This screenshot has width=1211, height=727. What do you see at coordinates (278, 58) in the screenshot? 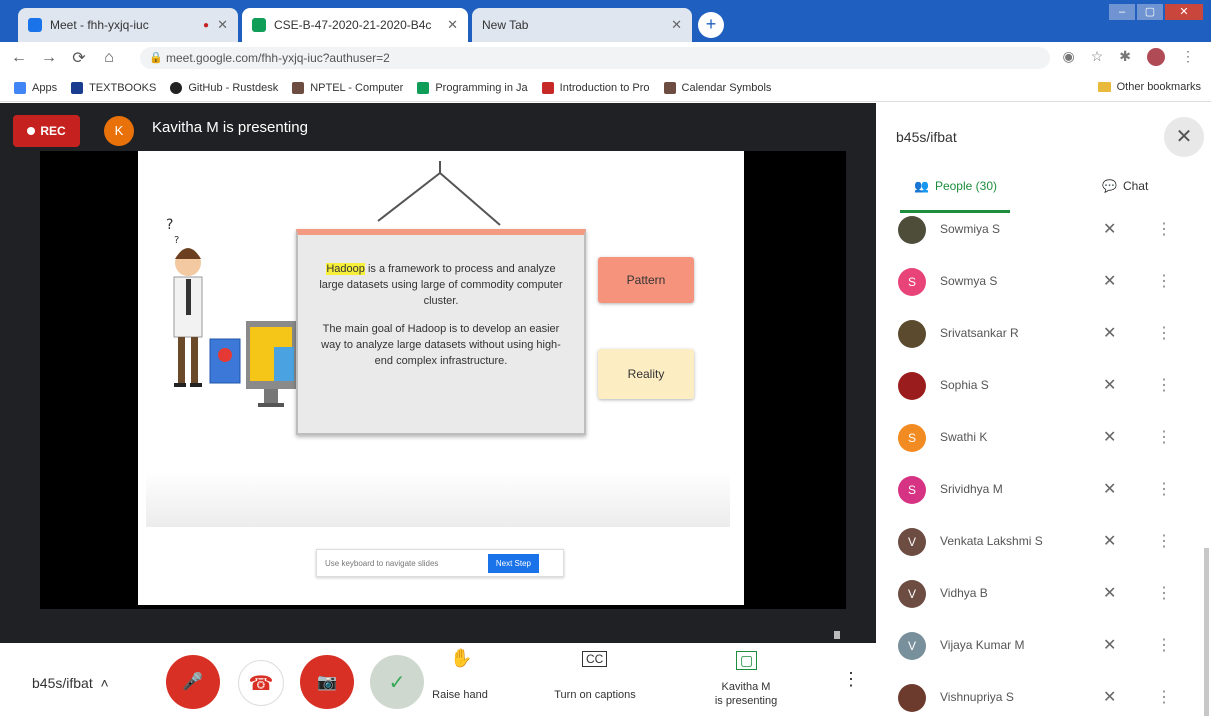
I see `address-text: meet.google.com/fhh-yxjq-iuc?authuser=2` at bounding box center [278, 58].